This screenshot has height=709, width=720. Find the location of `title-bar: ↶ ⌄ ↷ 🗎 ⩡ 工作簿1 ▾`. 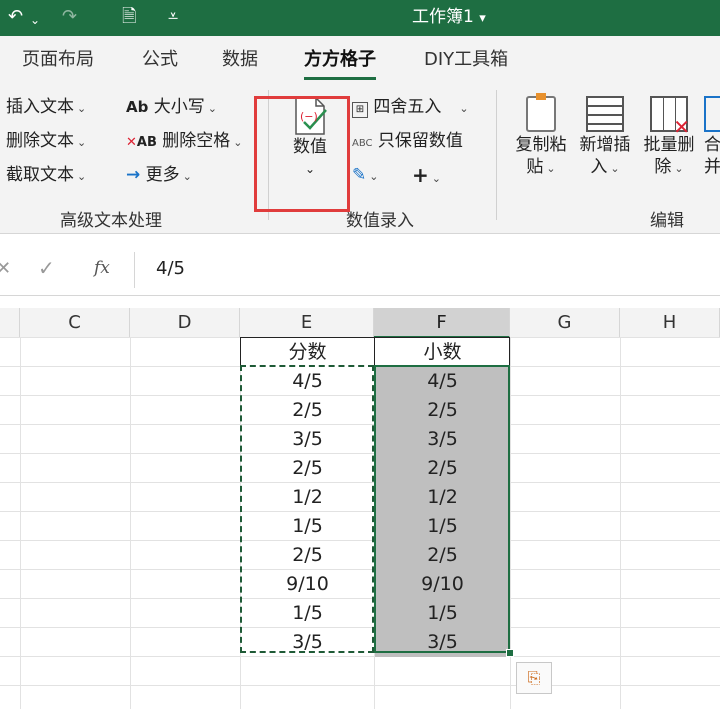

title-bar: ↶ ⌄ ↷ 🗎 ⩡ 工作簿1 ▾ is located at coordinates (360, 18).